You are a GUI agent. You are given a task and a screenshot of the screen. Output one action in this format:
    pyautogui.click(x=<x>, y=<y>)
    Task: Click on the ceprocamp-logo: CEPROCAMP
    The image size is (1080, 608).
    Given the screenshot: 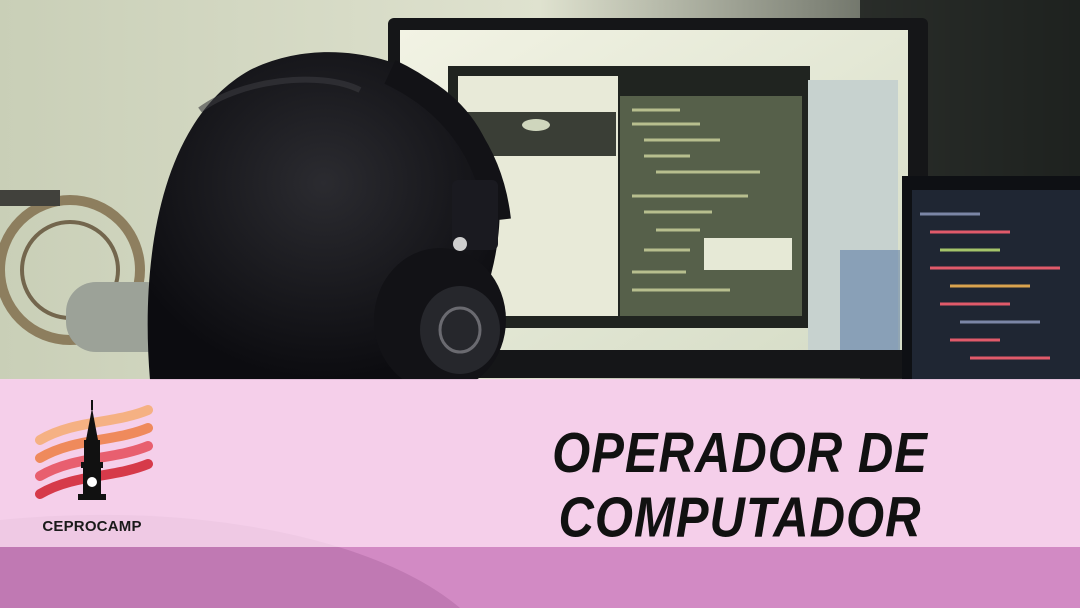 What is the action you would take?
    pyautogui.click(x=94, y=469)
    